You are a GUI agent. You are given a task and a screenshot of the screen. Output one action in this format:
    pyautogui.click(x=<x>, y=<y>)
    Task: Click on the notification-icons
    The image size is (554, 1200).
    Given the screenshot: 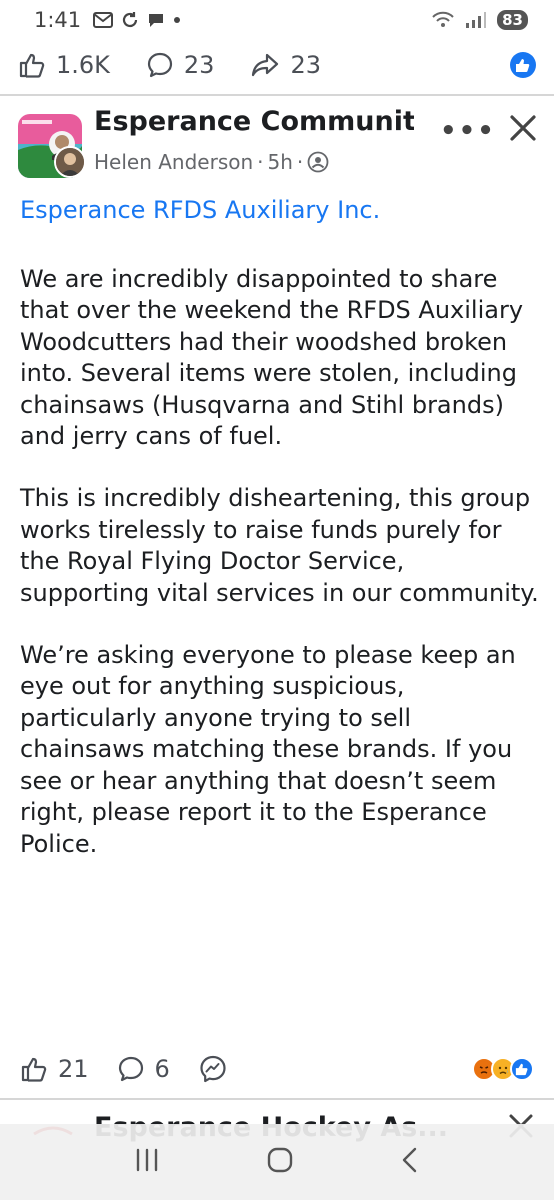 What is the action you would take?
    pyautogui.click(x=137, y=20)
    